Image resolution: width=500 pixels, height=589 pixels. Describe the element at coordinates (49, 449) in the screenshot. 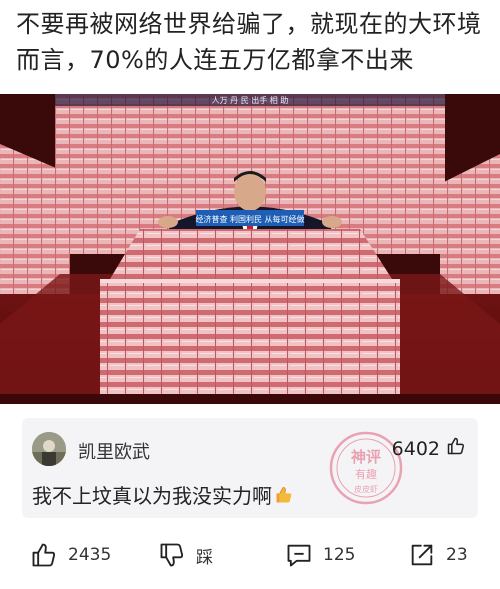

I see `avatar` at that location.